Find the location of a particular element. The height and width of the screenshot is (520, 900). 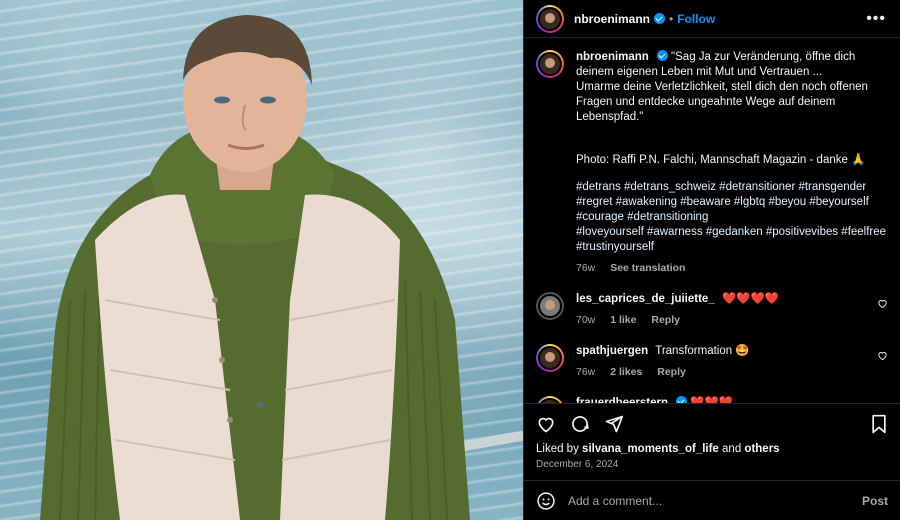

post-header: nbroenimann • Follow ••• is located at coordinates (712, 19).